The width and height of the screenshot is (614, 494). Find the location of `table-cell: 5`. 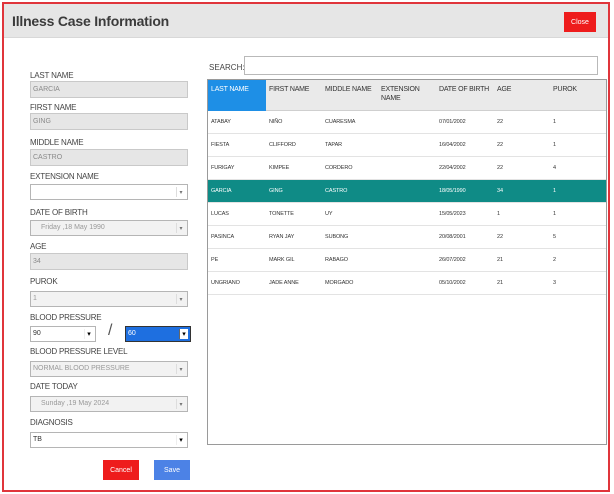

table-cell: 5 is located at coordinates (554, 237).